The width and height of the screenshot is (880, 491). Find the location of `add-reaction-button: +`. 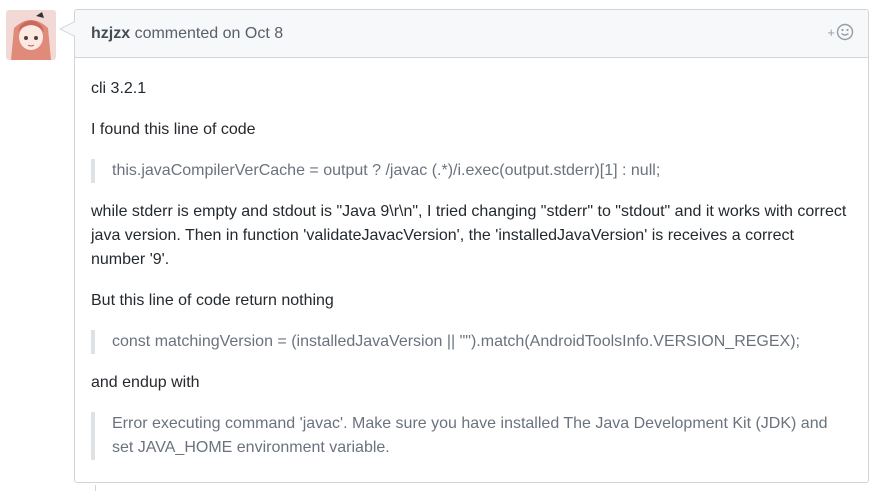

add-reaction-button: + is located at coordinates (840, 32).